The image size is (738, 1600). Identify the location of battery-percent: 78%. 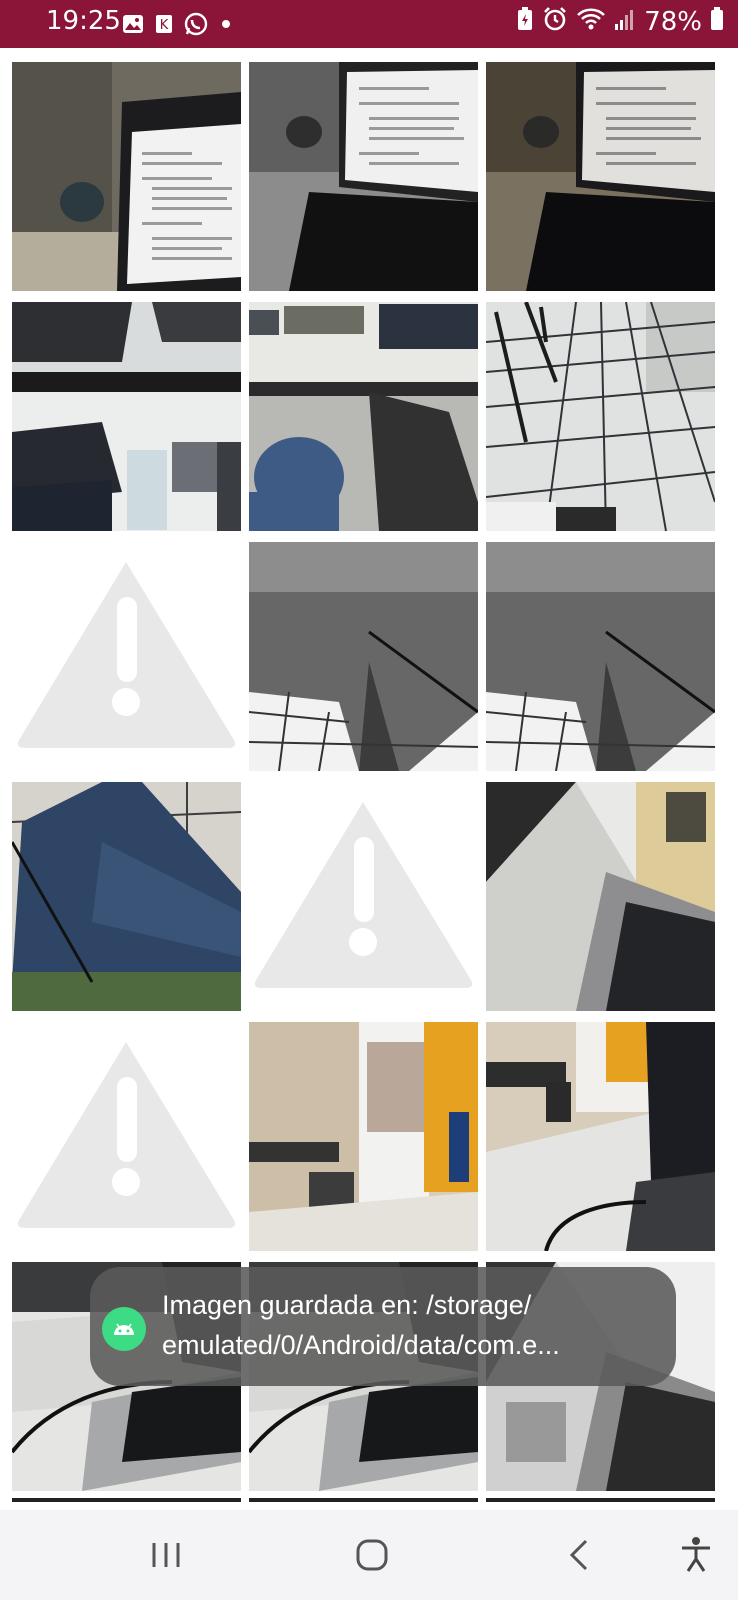
(673, 21).